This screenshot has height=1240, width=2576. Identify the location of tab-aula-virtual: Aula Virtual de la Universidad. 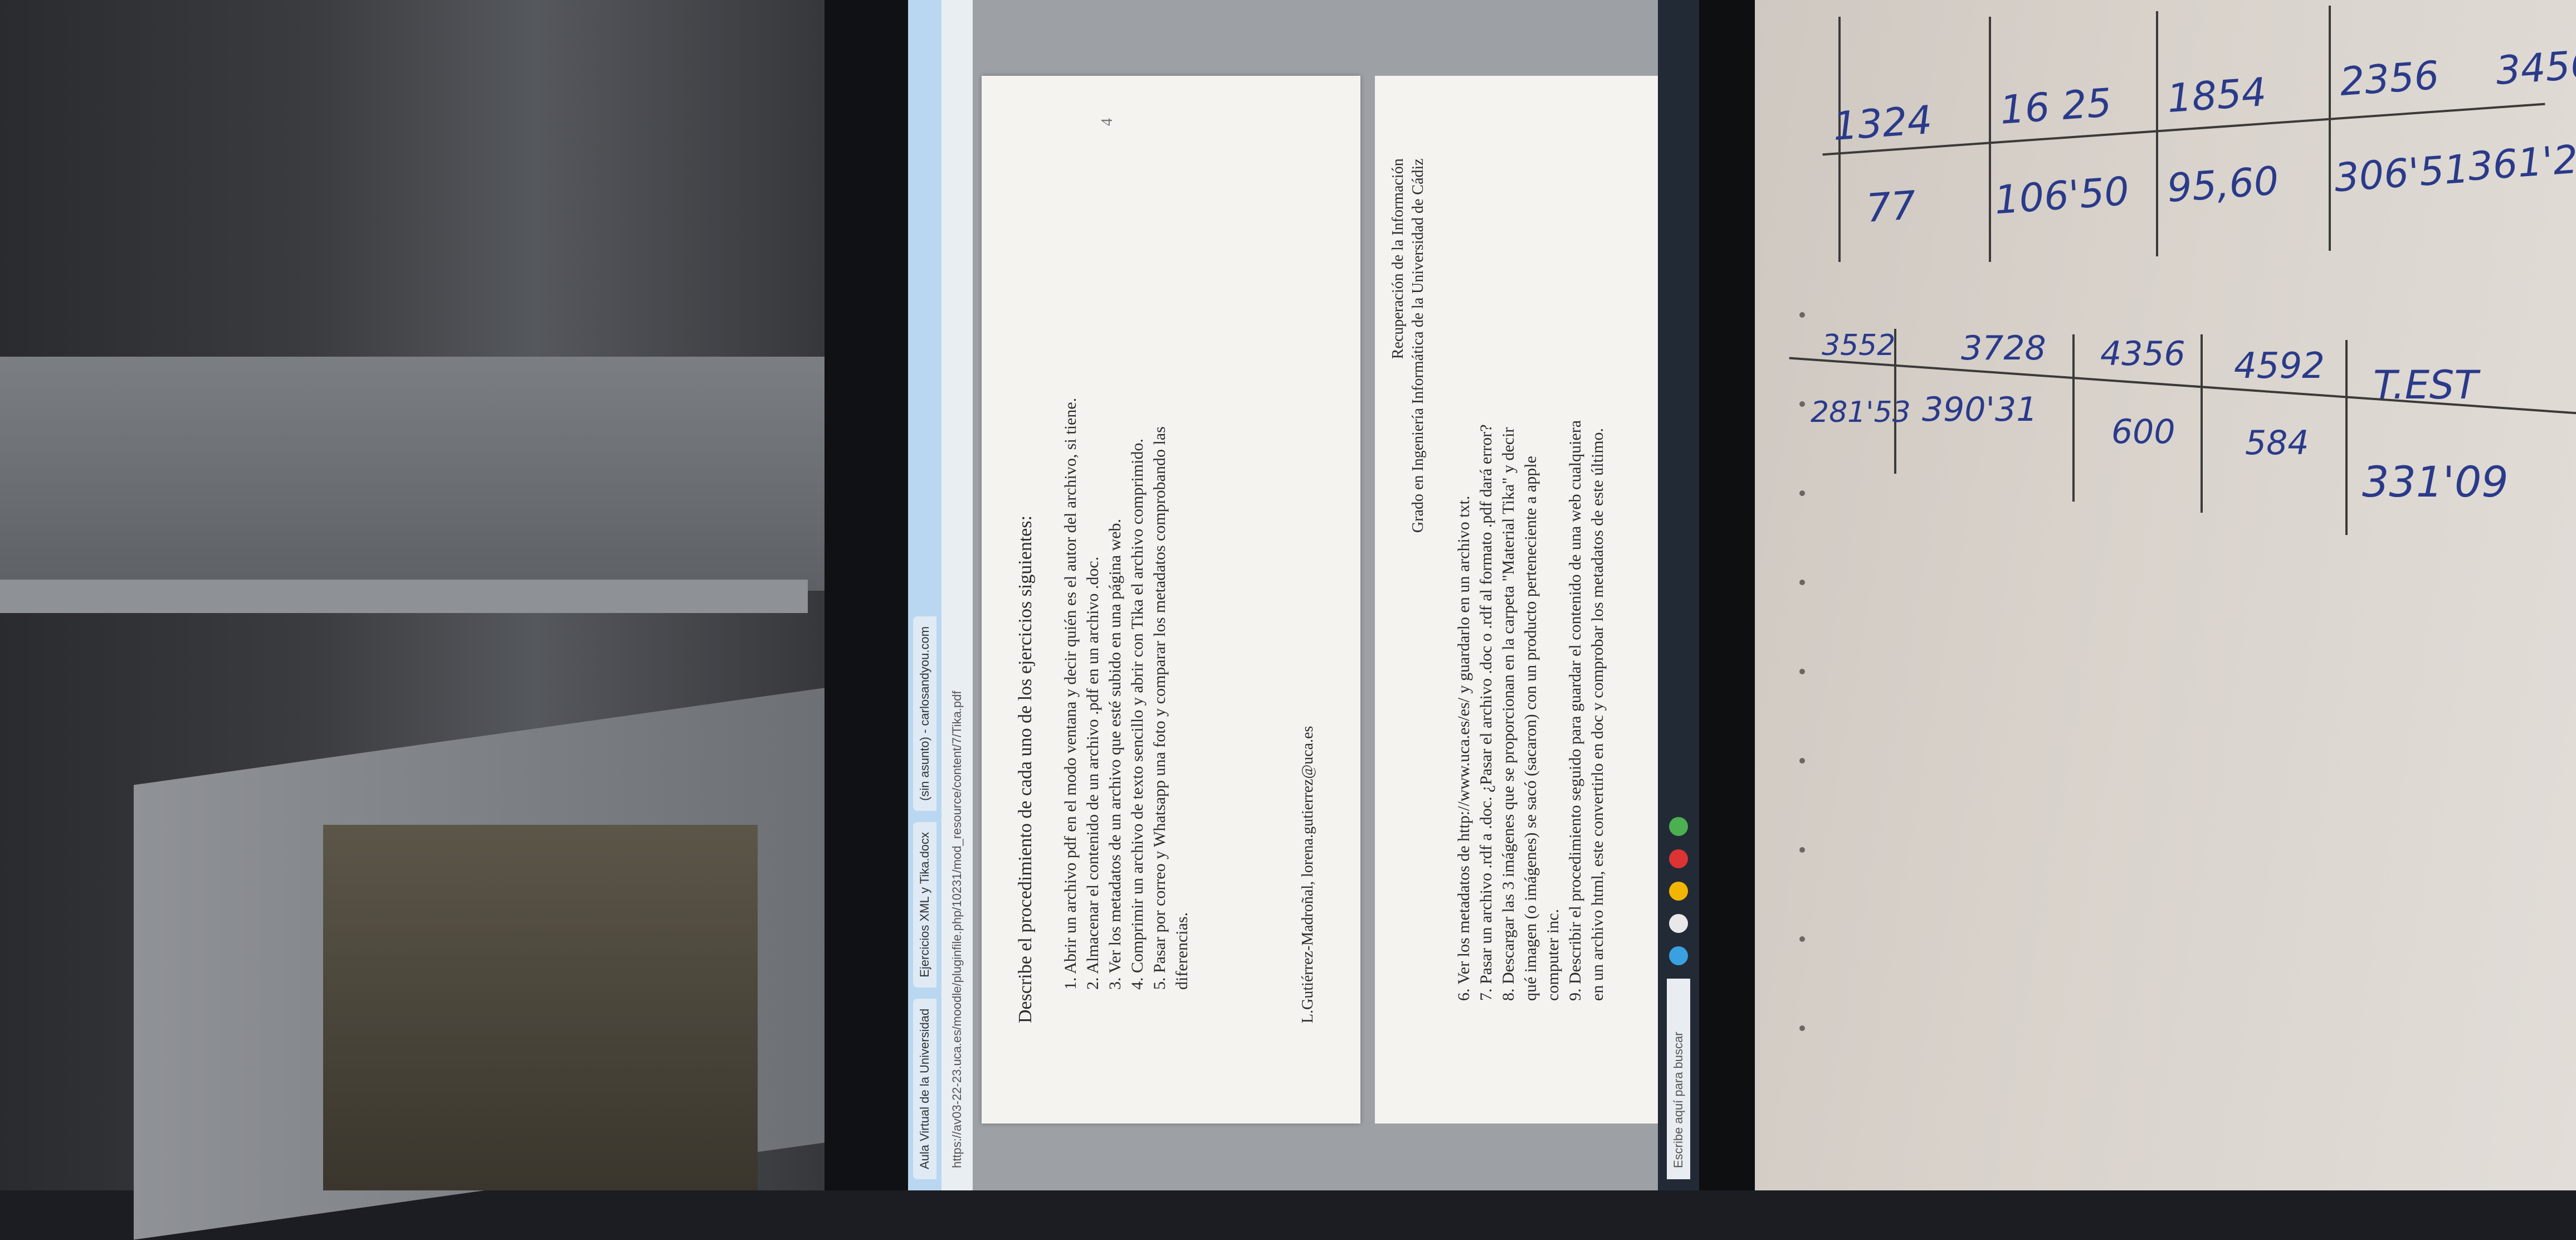
(924, 1088).